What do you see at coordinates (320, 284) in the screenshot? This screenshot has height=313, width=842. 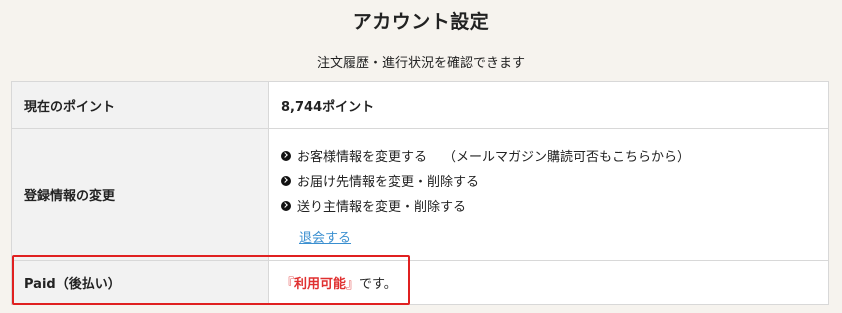 I see `paid-status-value: 利用可能` at bounding box center [320, 284].